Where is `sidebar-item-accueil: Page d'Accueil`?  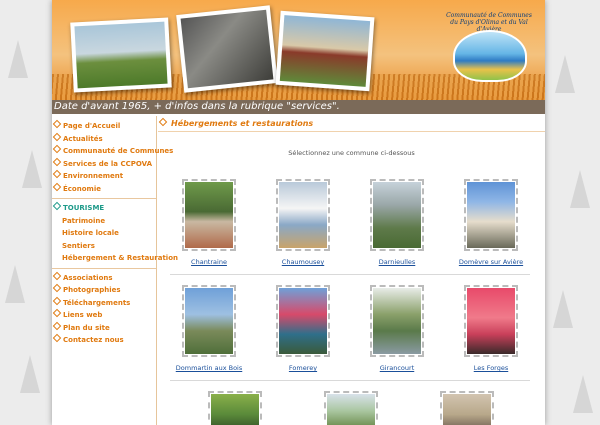 sidebar-item-accueil: Page d'Accueil is located at coordinates (104, 126).